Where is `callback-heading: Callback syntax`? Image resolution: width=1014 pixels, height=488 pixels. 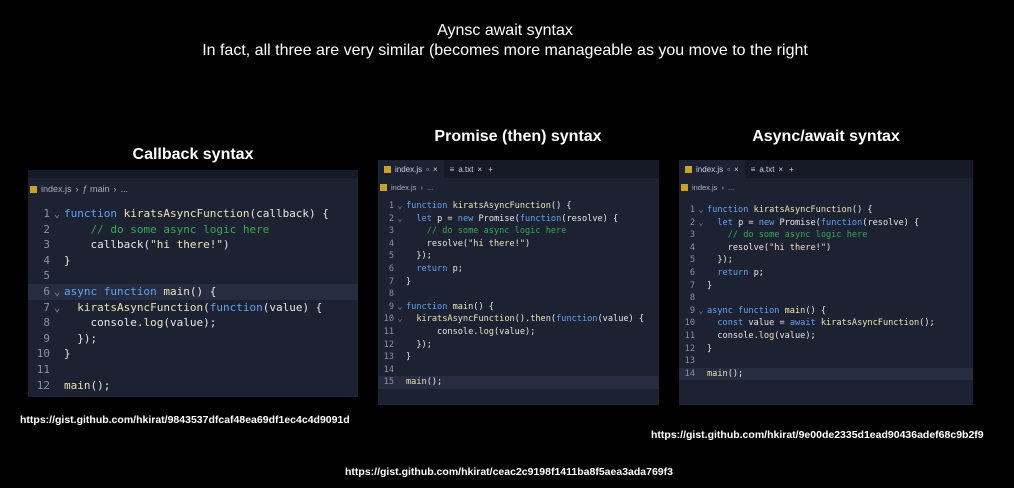
callback-heading: Callback syntax is located at coordinates (193, 154).